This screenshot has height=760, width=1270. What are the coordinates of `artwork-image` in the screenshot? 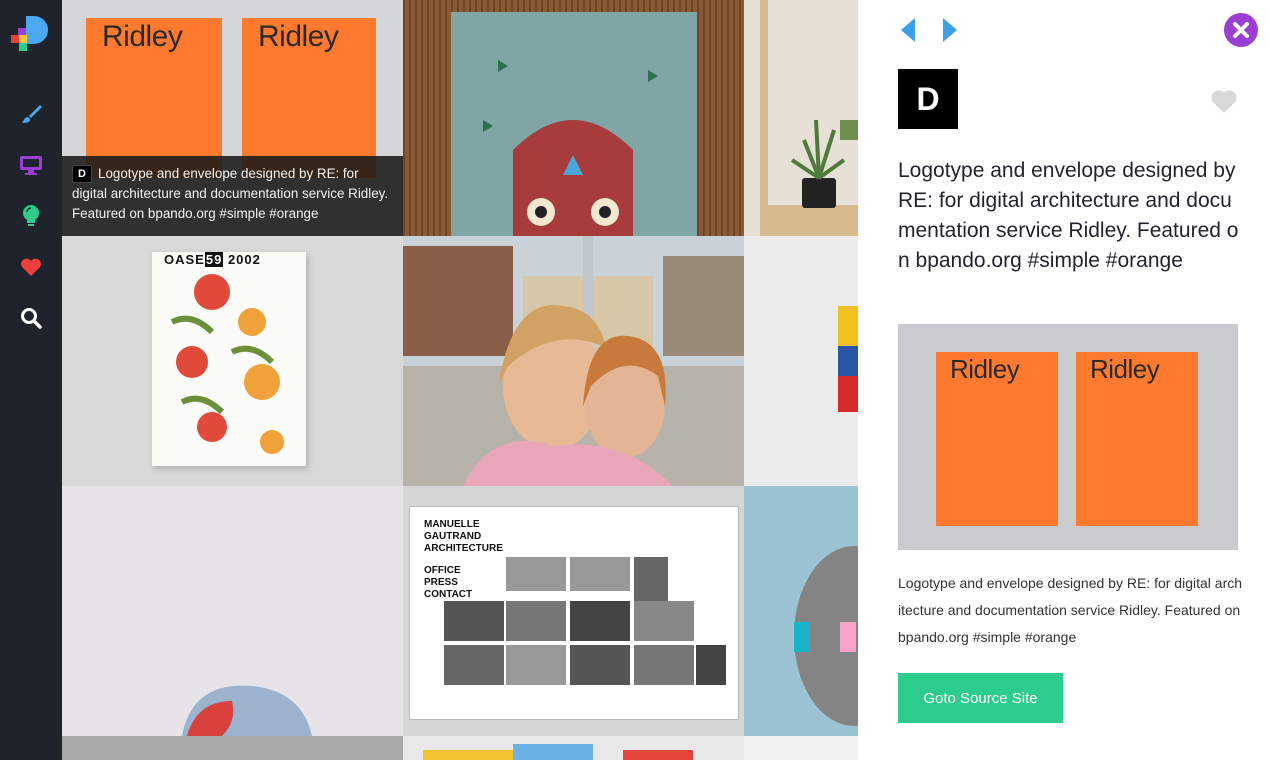 It's located at (573, 118).